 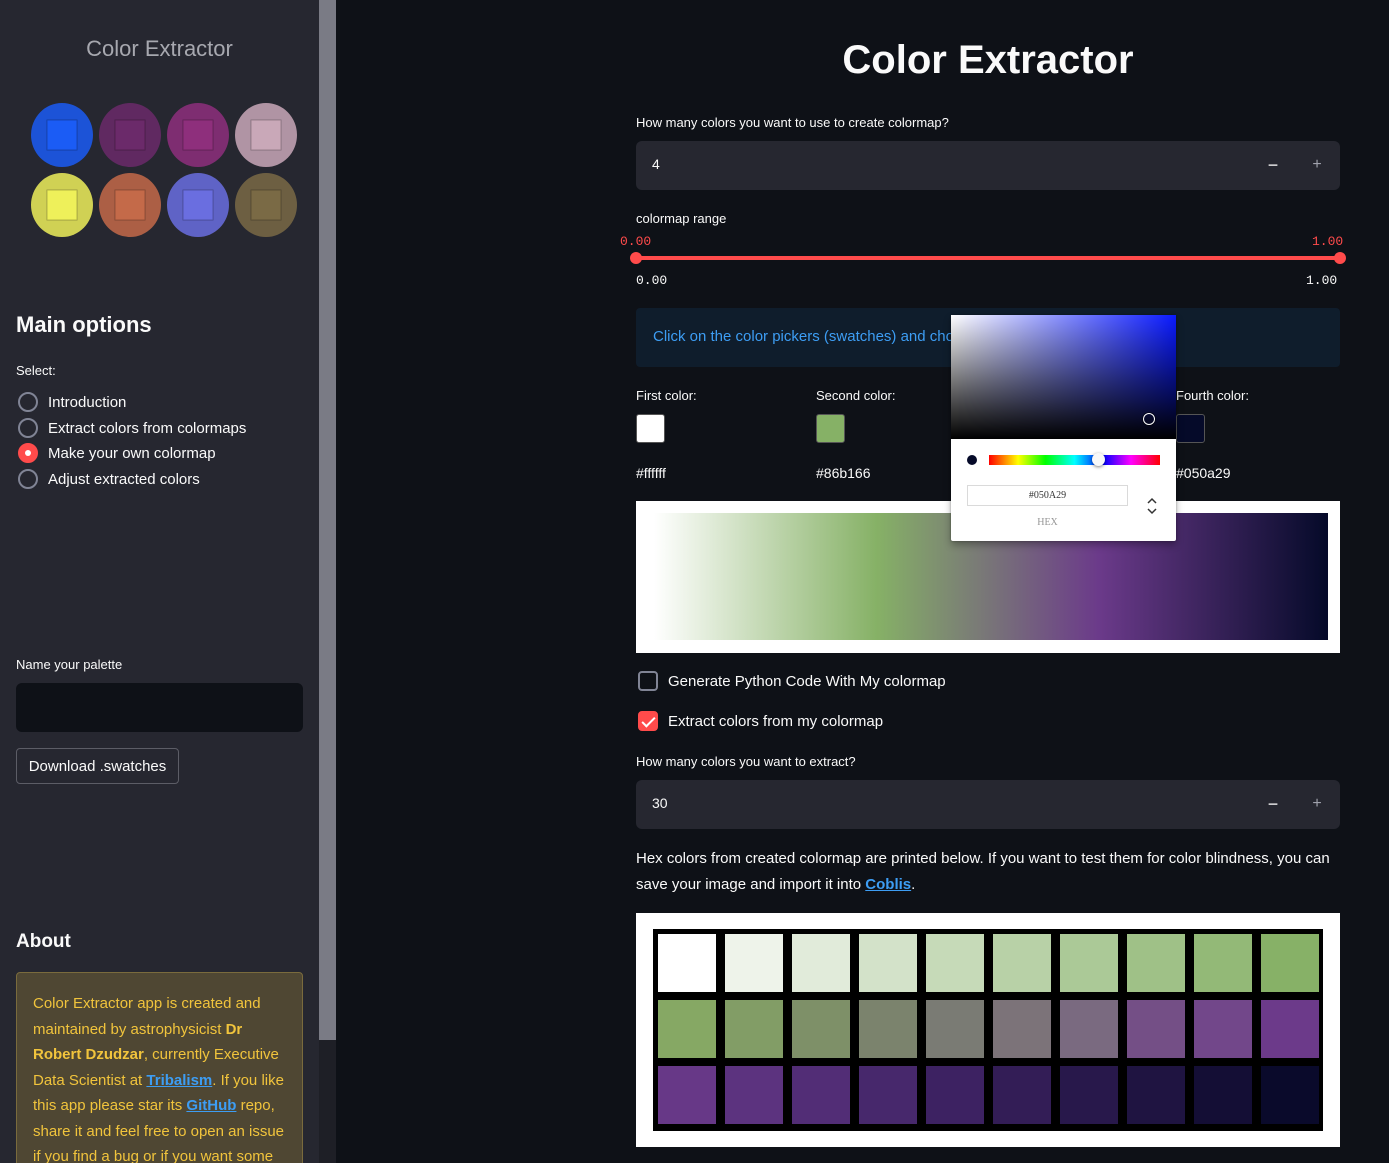 I want to click on color-preview-dot, so click(x=972, y=460).